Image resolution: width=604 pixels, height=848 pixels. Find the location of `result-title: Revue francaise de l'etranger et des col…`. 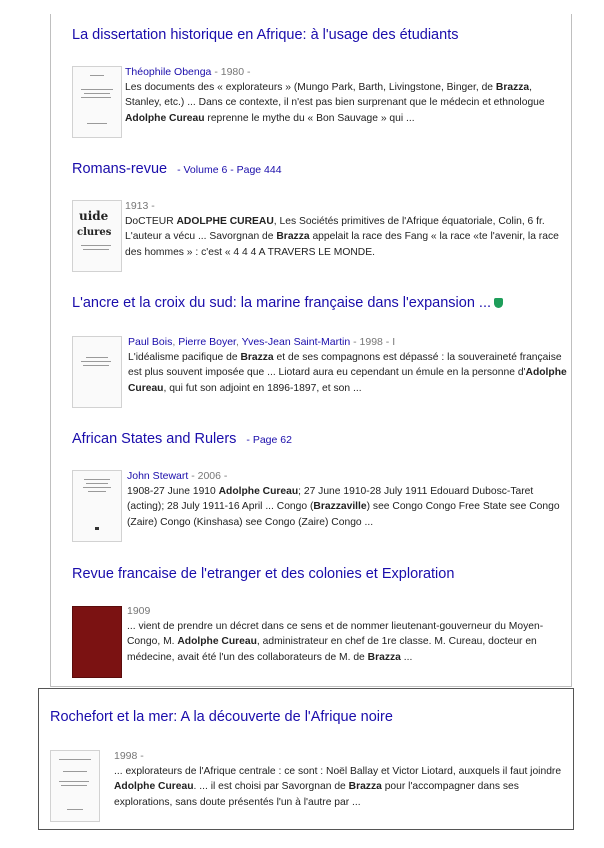

result-title: Revue francaise de l'etranger et des col… is located at coordinates (263, 574).